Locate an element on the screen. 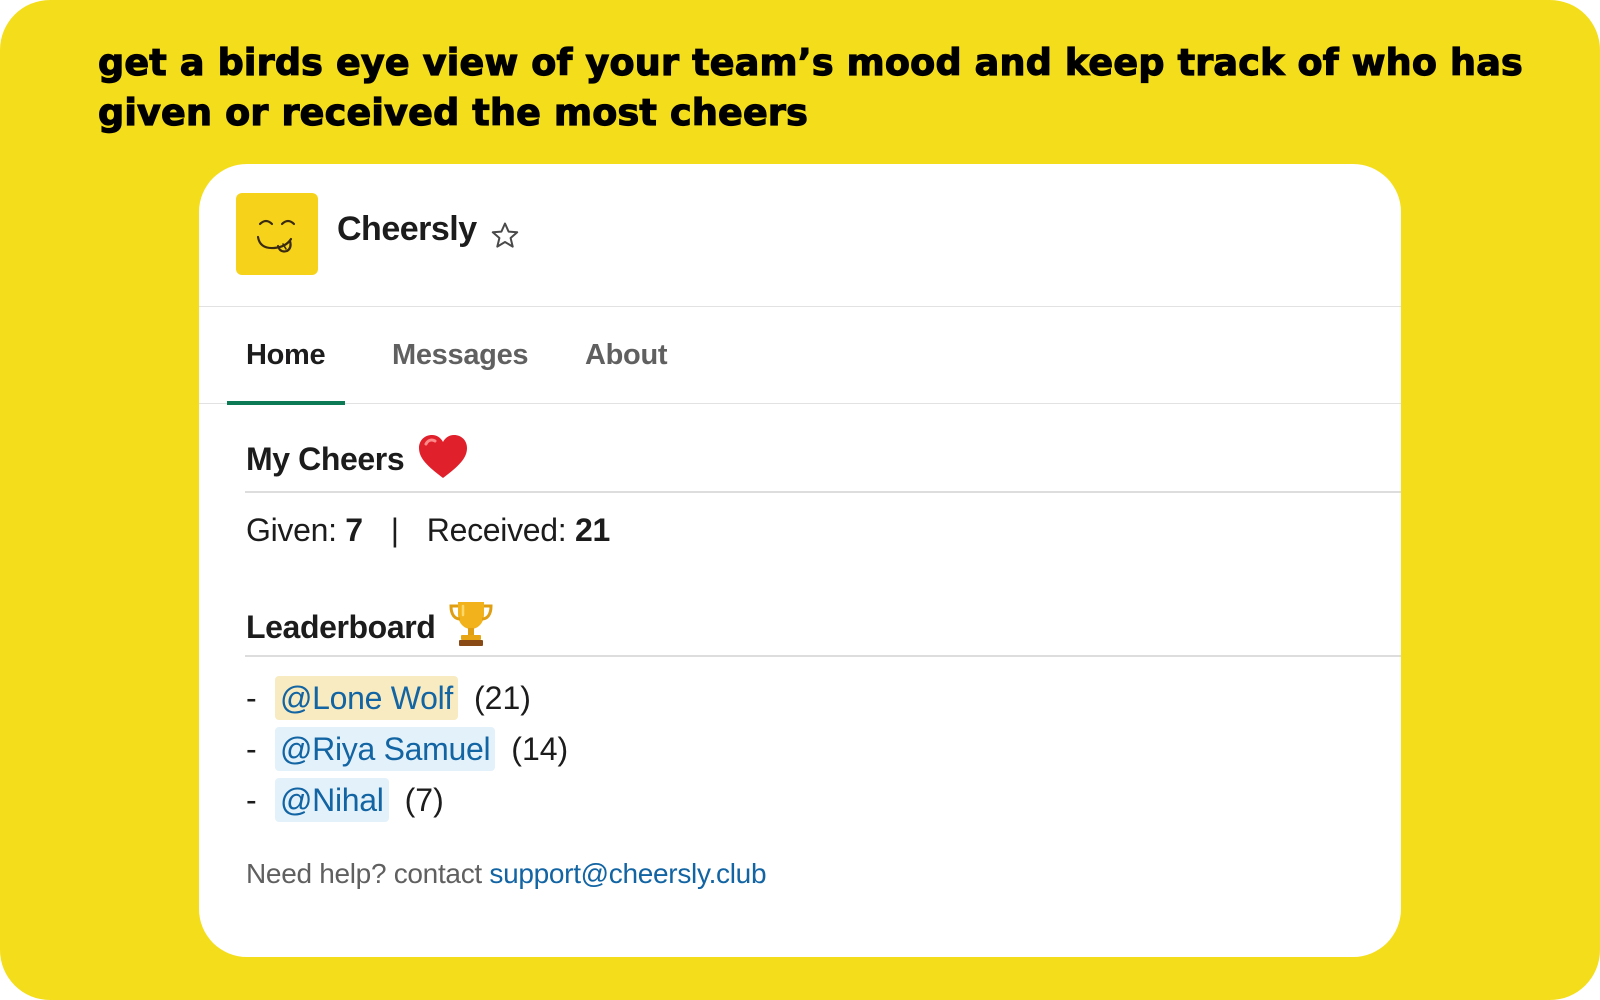  cheer-count: (7) is located at coordinates (424, 800).